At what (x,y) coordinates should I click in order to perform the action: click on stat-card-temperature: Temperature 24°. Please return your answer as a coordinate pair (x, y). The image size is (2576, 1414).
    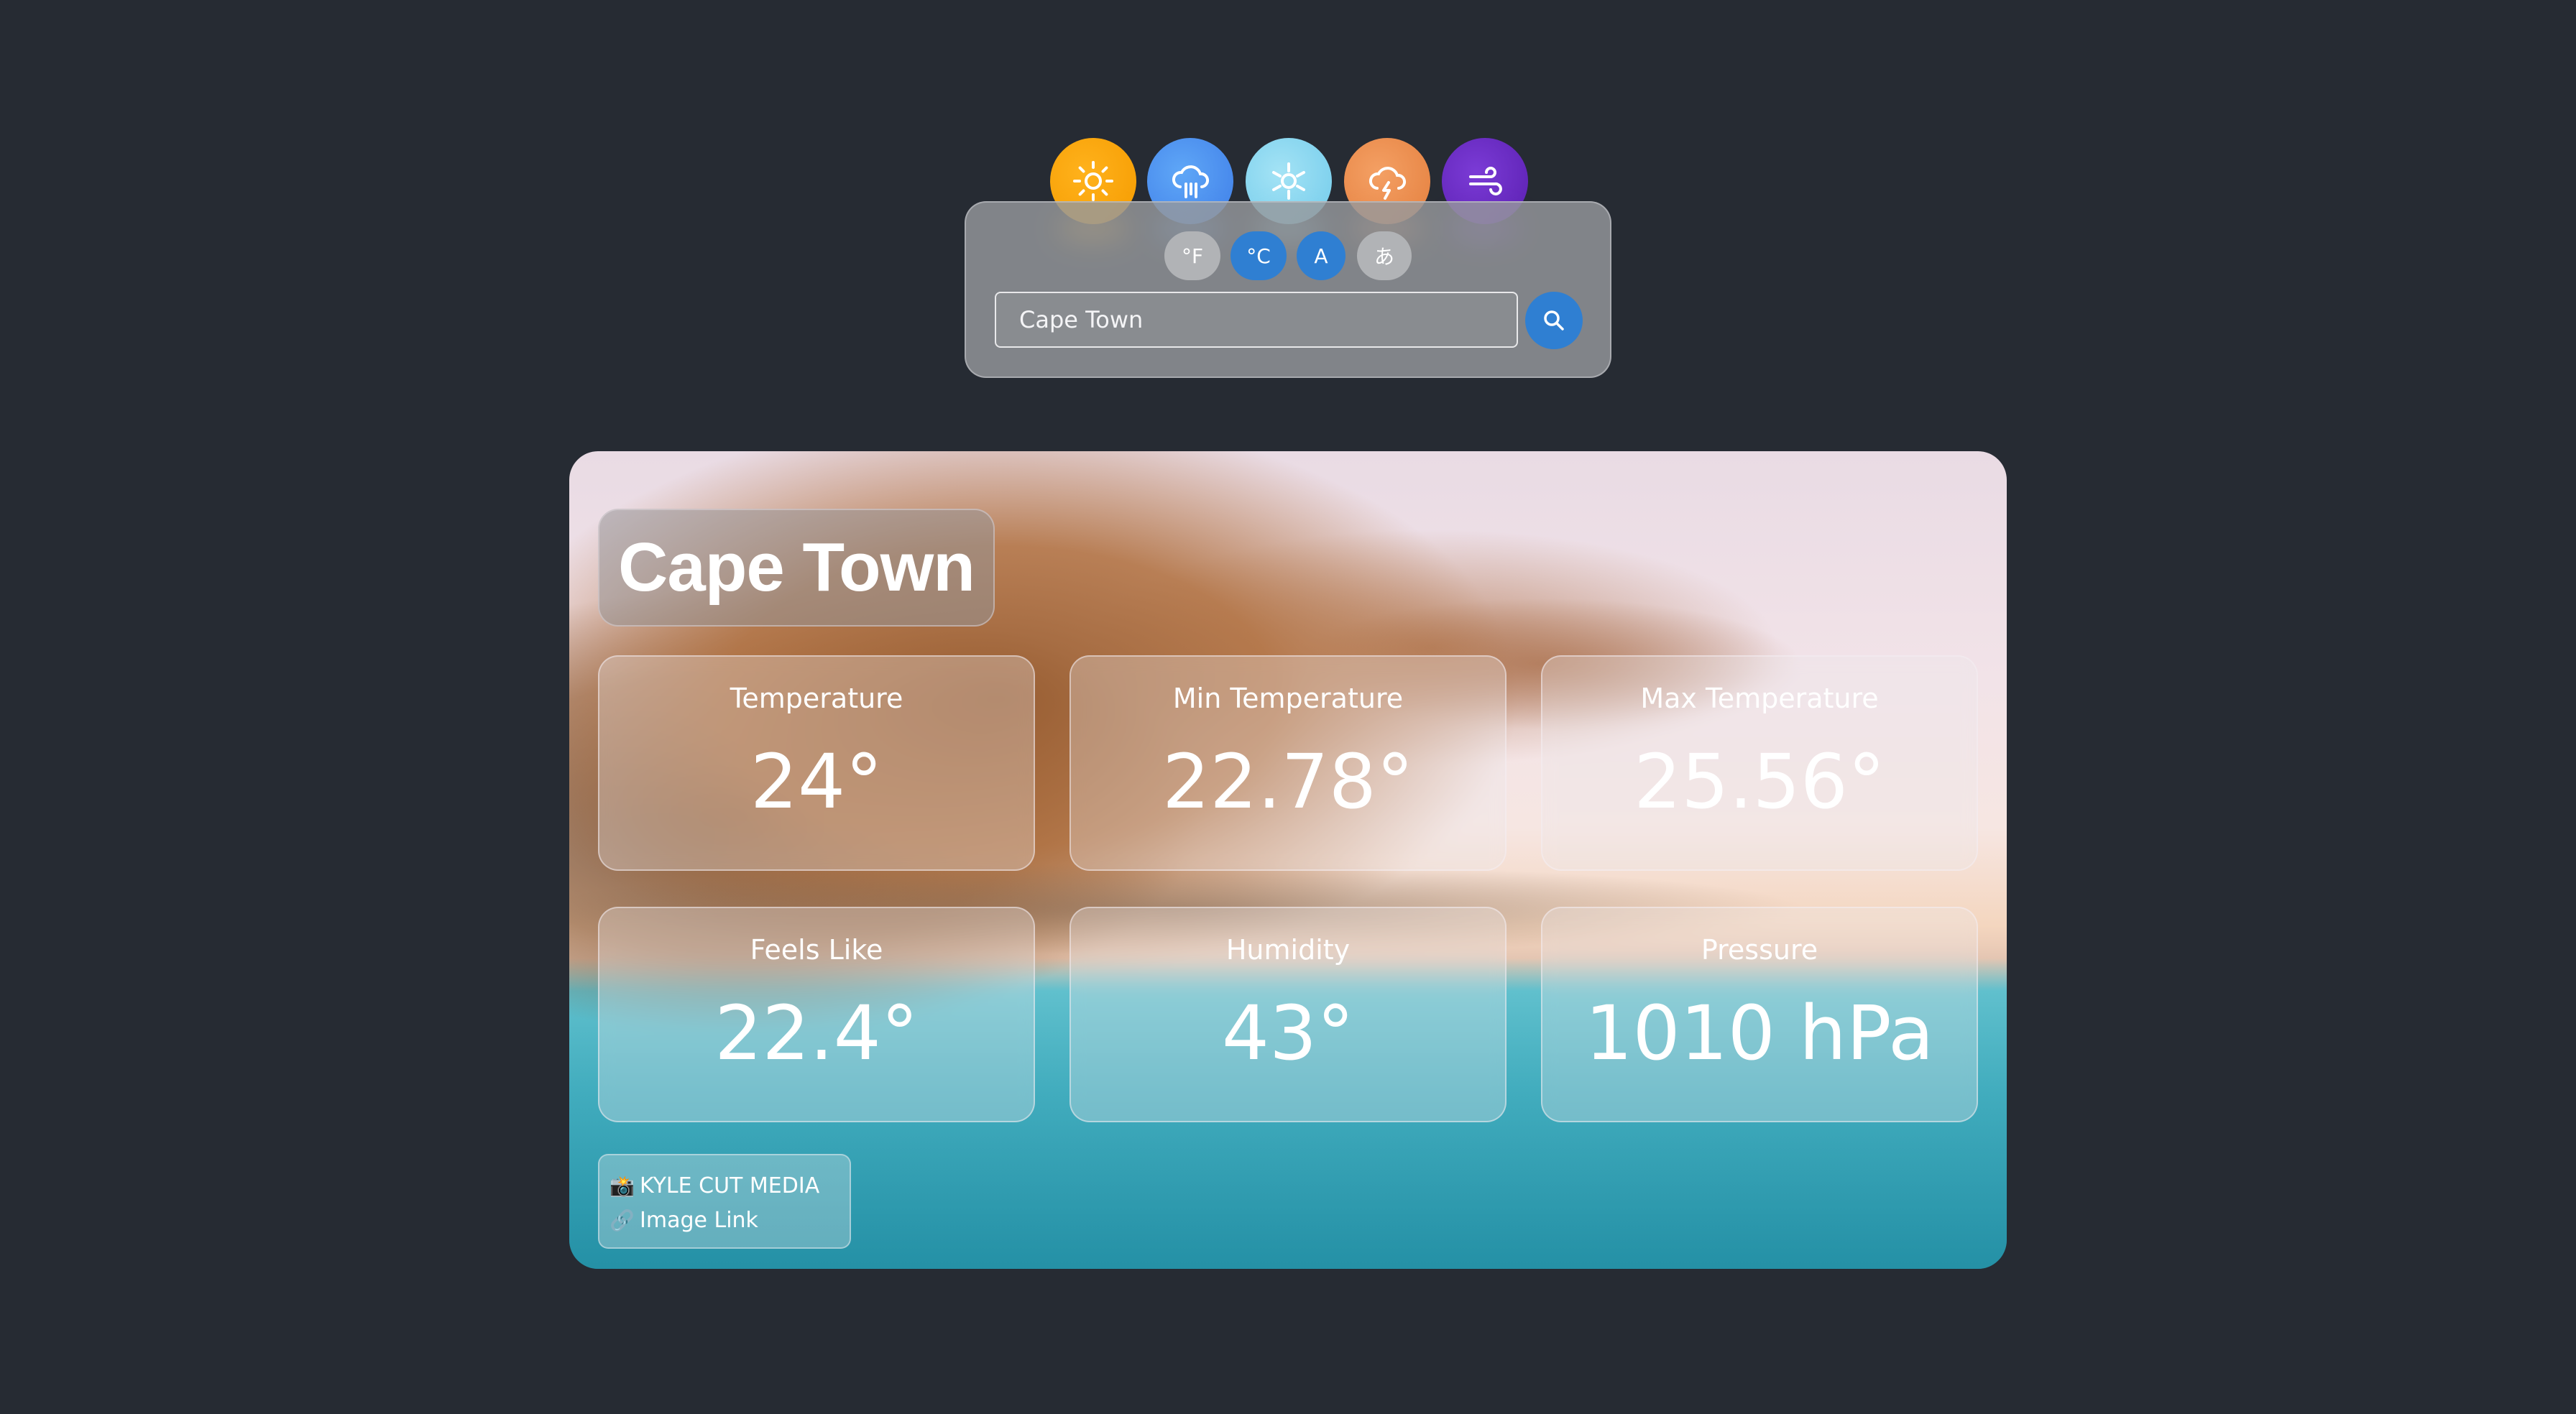
    Looking at the image, I should click on (816, 763).